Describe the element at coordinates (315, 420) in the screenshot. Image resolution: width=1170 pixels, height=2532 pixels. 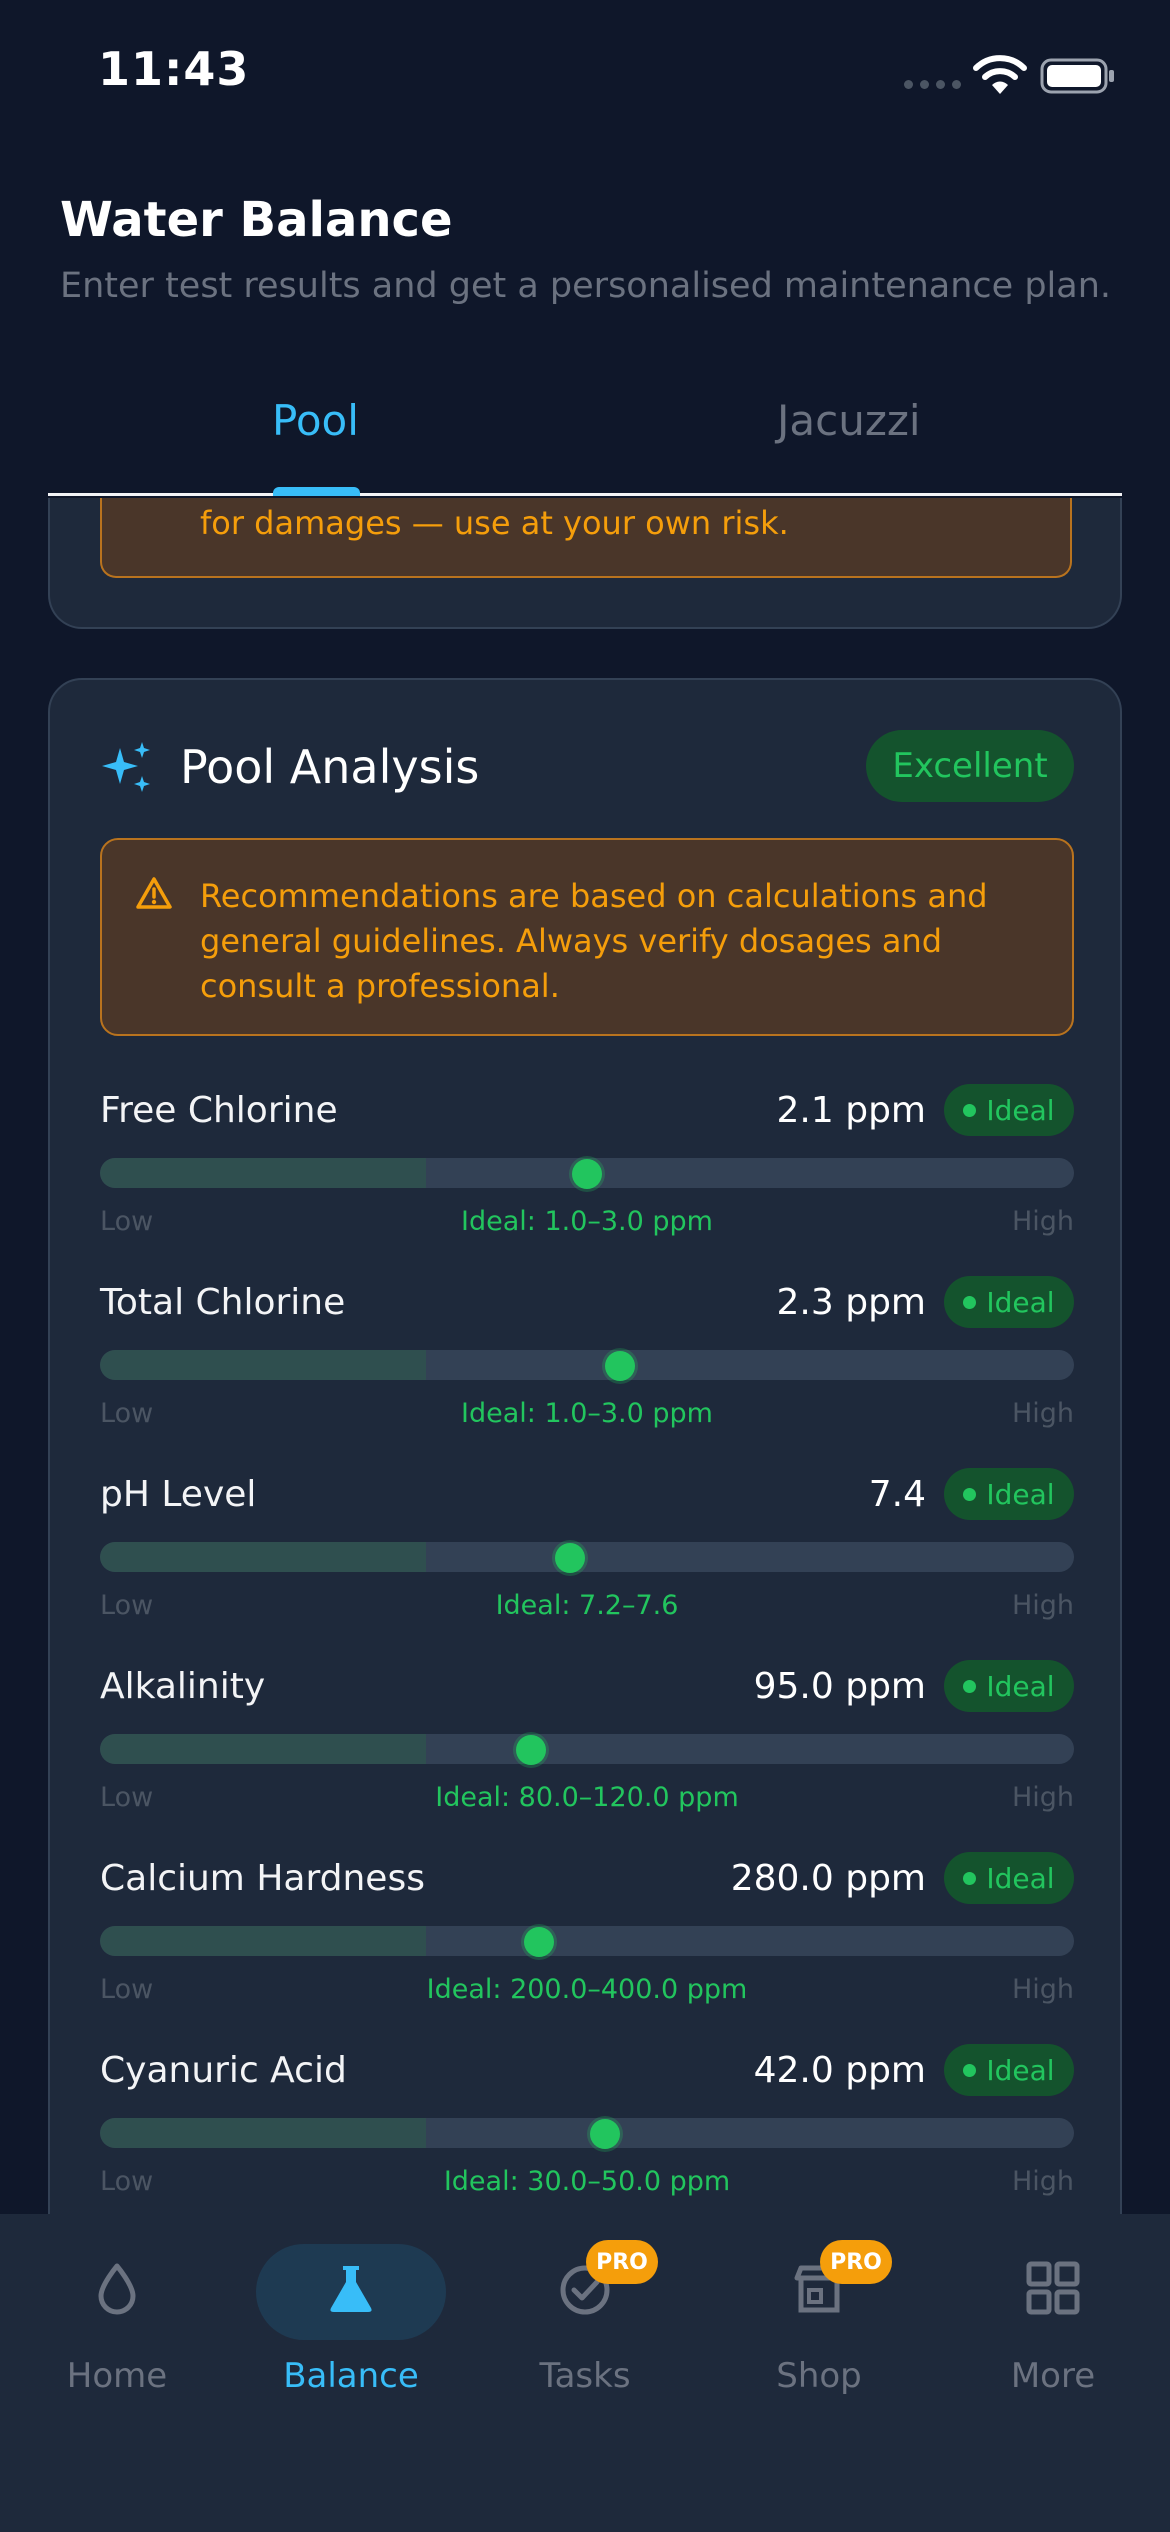
I see `tab-pool: Pool` at that location.